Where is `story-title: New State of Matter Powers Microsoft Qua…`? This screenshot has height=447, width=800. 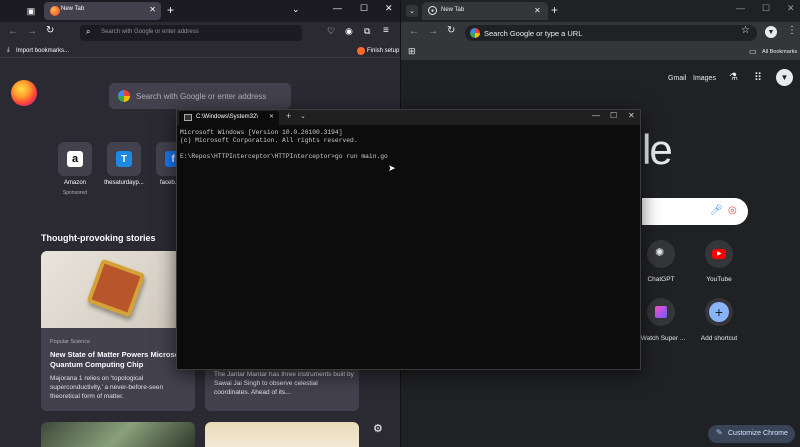
story-title: New State of Matter Powers Microsoft Qua… is located at coordinates (117, 359).